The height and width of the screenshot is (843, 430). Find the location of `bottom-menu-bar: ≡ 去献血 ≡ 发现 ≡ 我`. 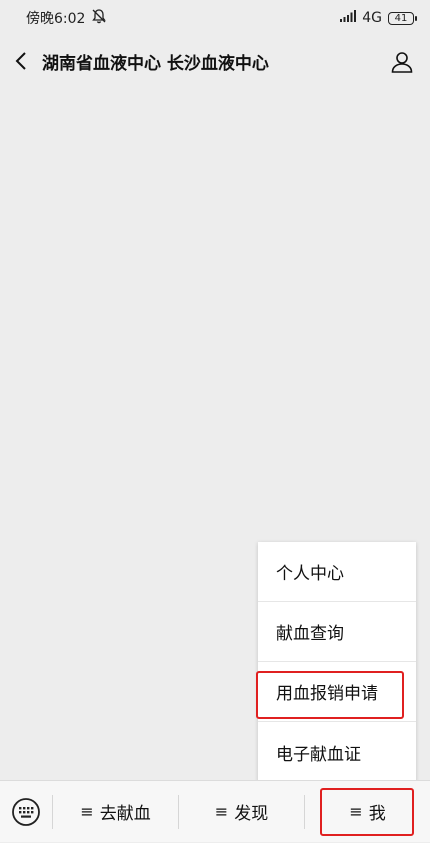

bottom-menu-bar: ≡ 去献血 ≡ 发现 ≡ 我 is located at coordinates (215, 811).